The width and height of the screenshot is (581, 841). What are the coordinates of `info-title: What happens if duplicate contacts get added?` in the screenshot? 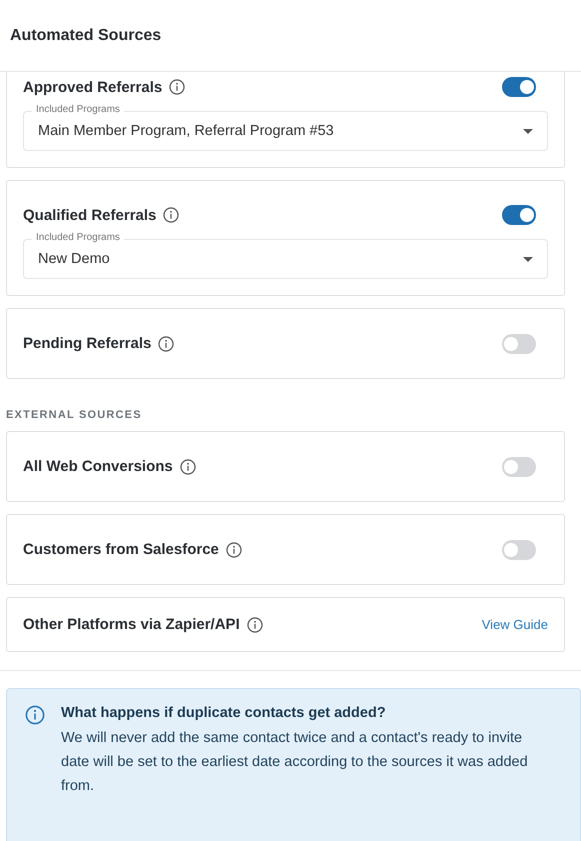 It's located at (224, 713).